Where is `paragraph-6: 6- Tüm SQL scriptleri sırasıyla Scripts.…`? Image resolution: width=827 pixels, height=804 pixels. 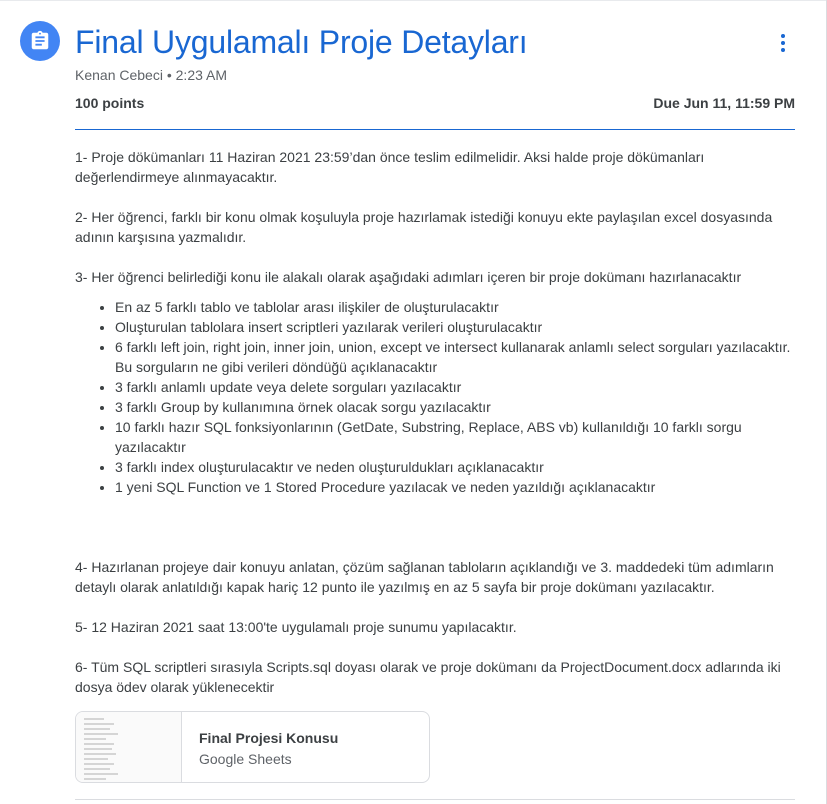
paragraph-6: 6- Tüm SQL scriptleri sırasıyla Scripts.… is located at coordinates (428, 677).